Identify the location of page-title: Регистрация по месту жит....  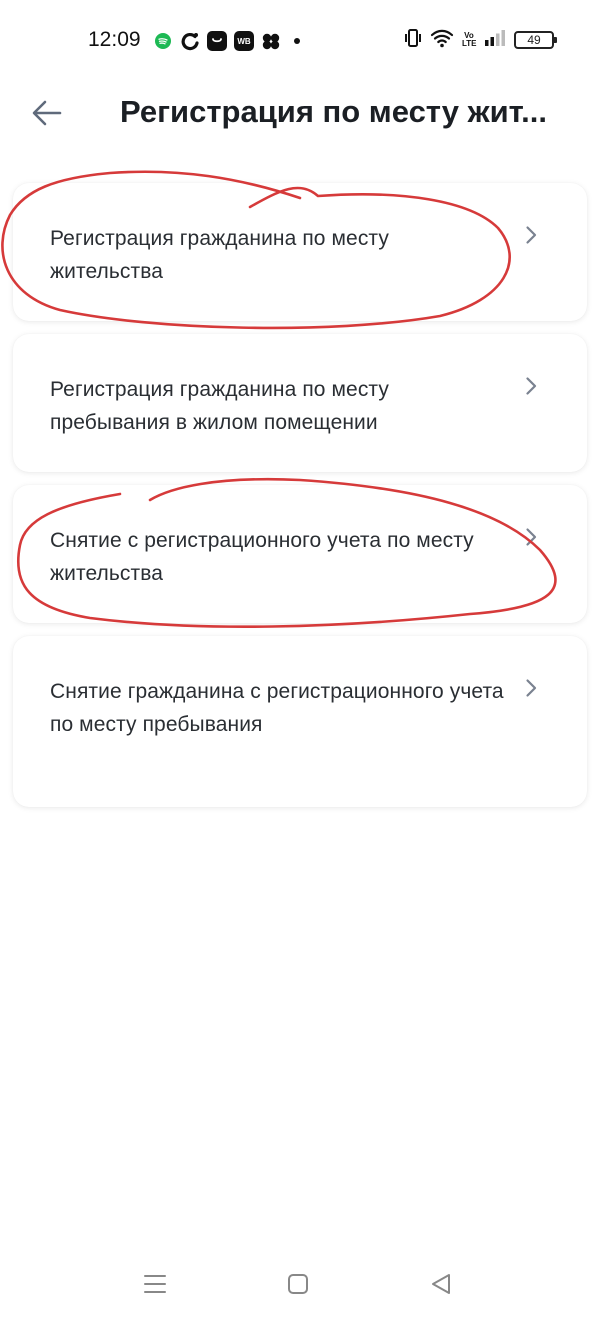
(333, 111).